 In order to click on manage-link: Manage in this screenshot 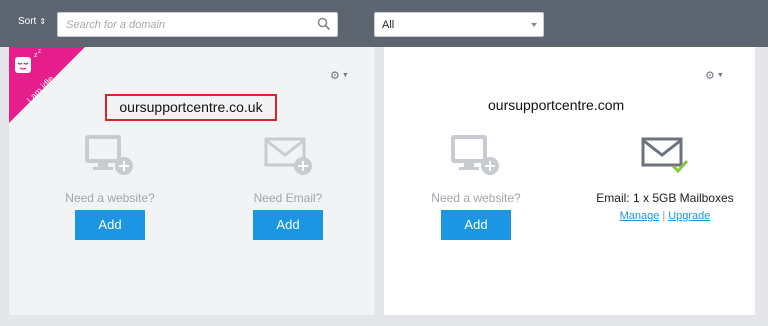, I will do `click(640, 216)`.